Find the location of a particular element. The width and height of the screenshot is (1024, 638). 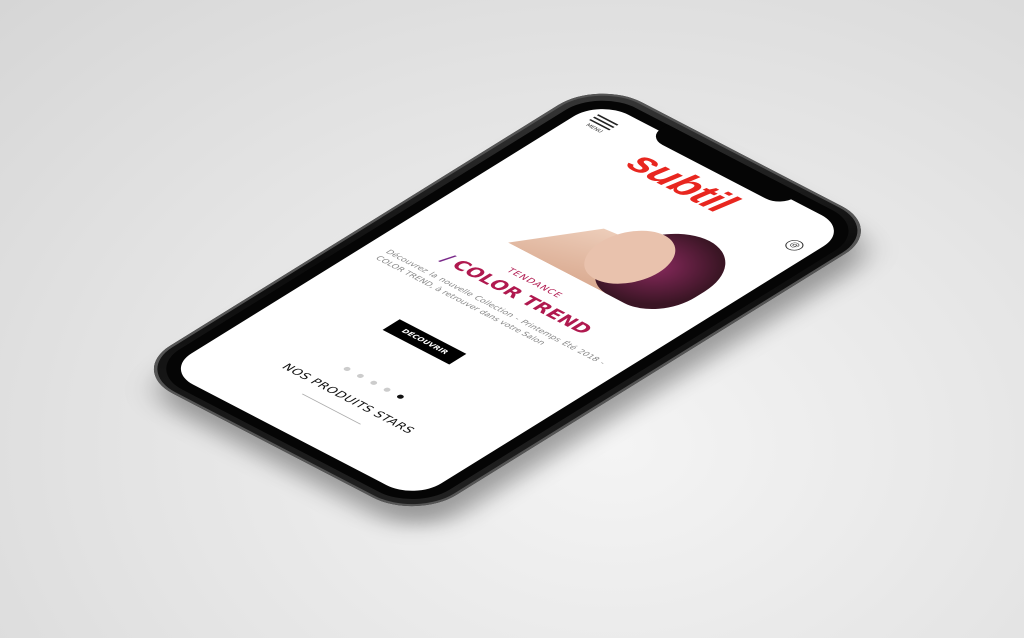

menu-label: MENU is located at coordinates (594, 128).